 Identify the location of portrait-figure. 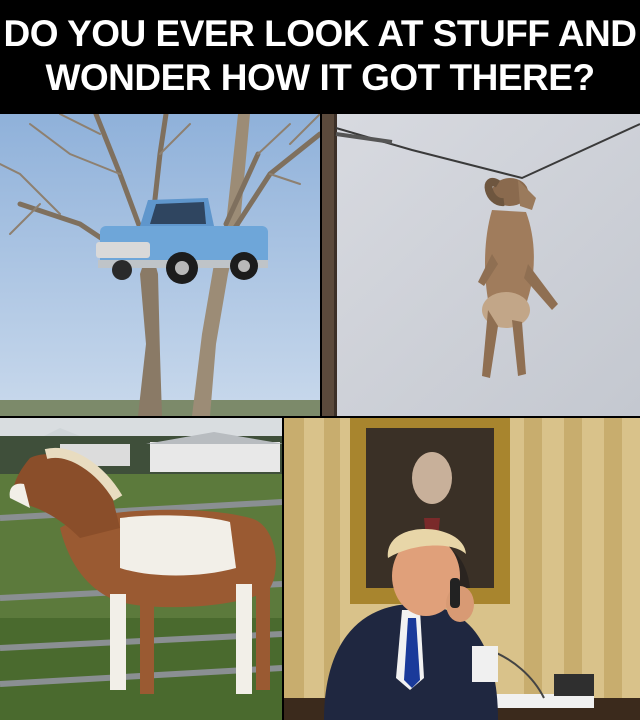
(432, 478).